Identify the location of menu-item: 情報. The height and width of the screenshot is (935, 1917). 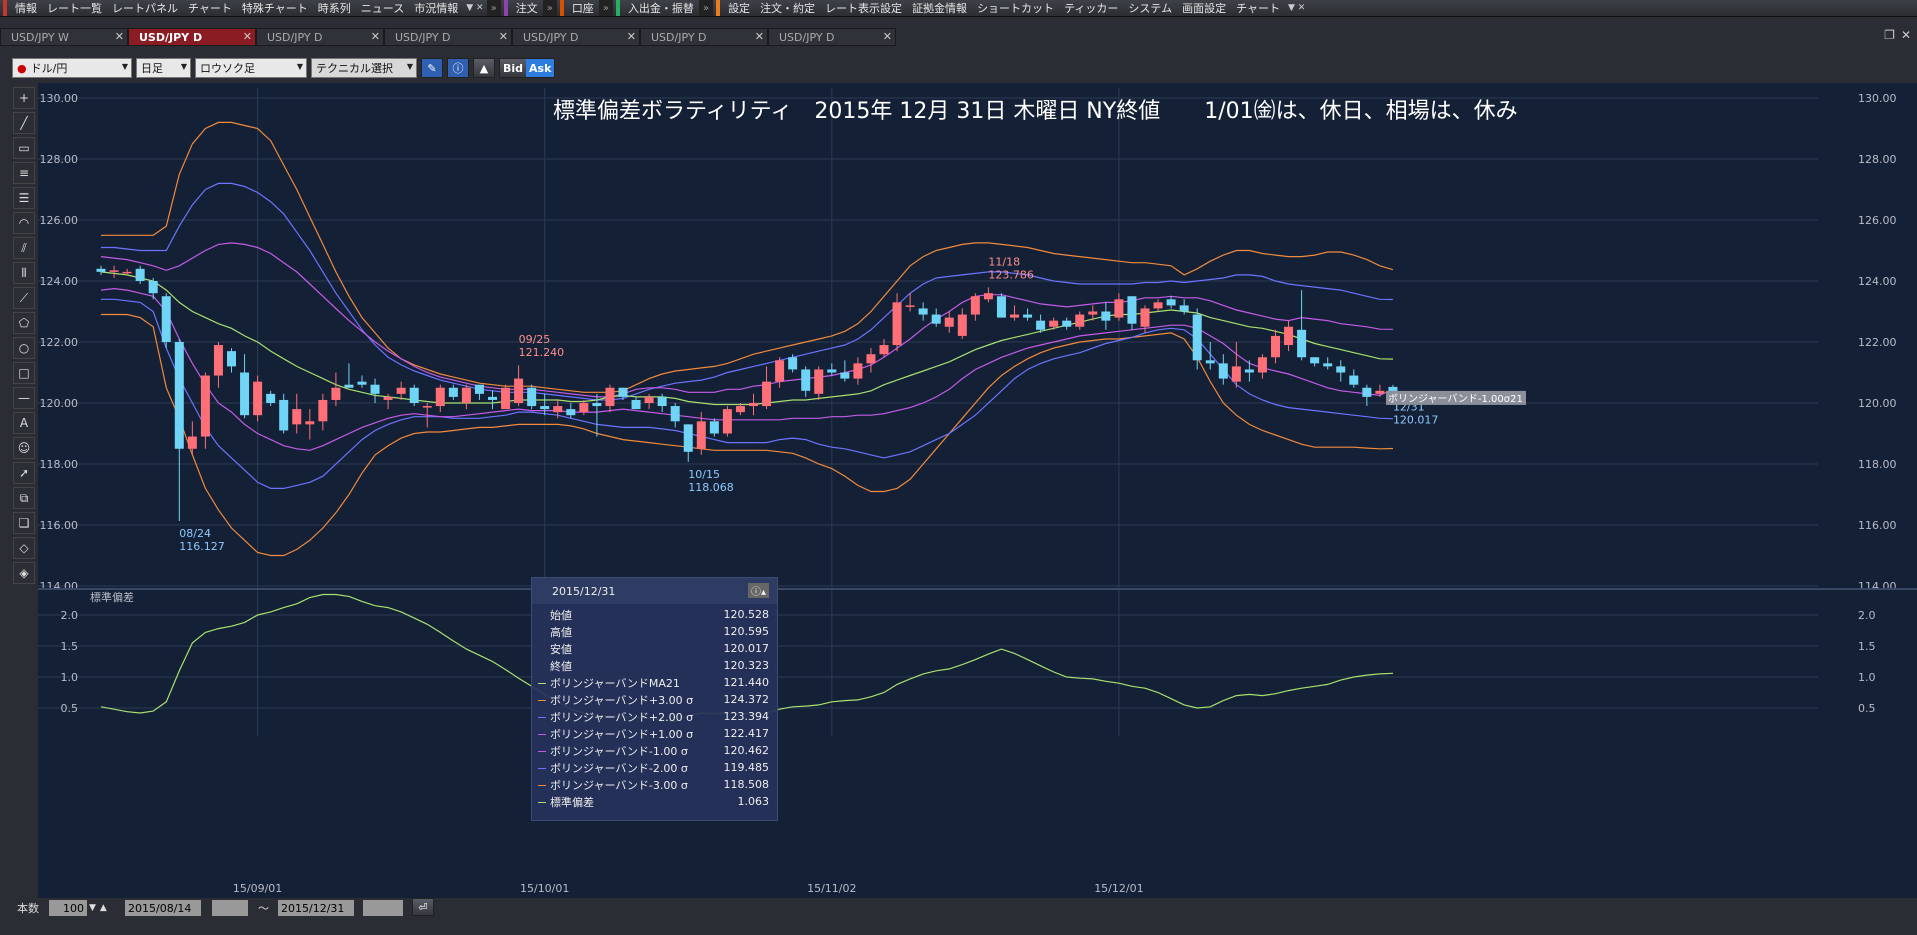
(26, 8).